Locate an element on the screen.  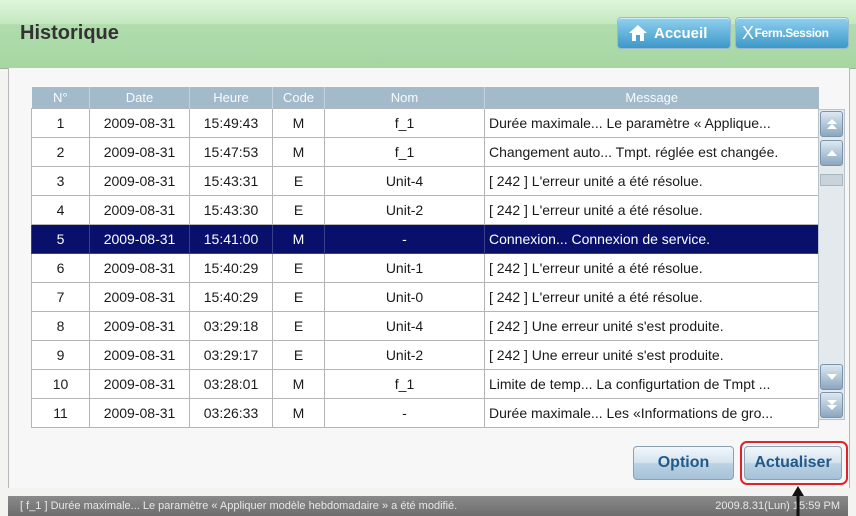
scroll-up-button is located at coordinates (831, 153).